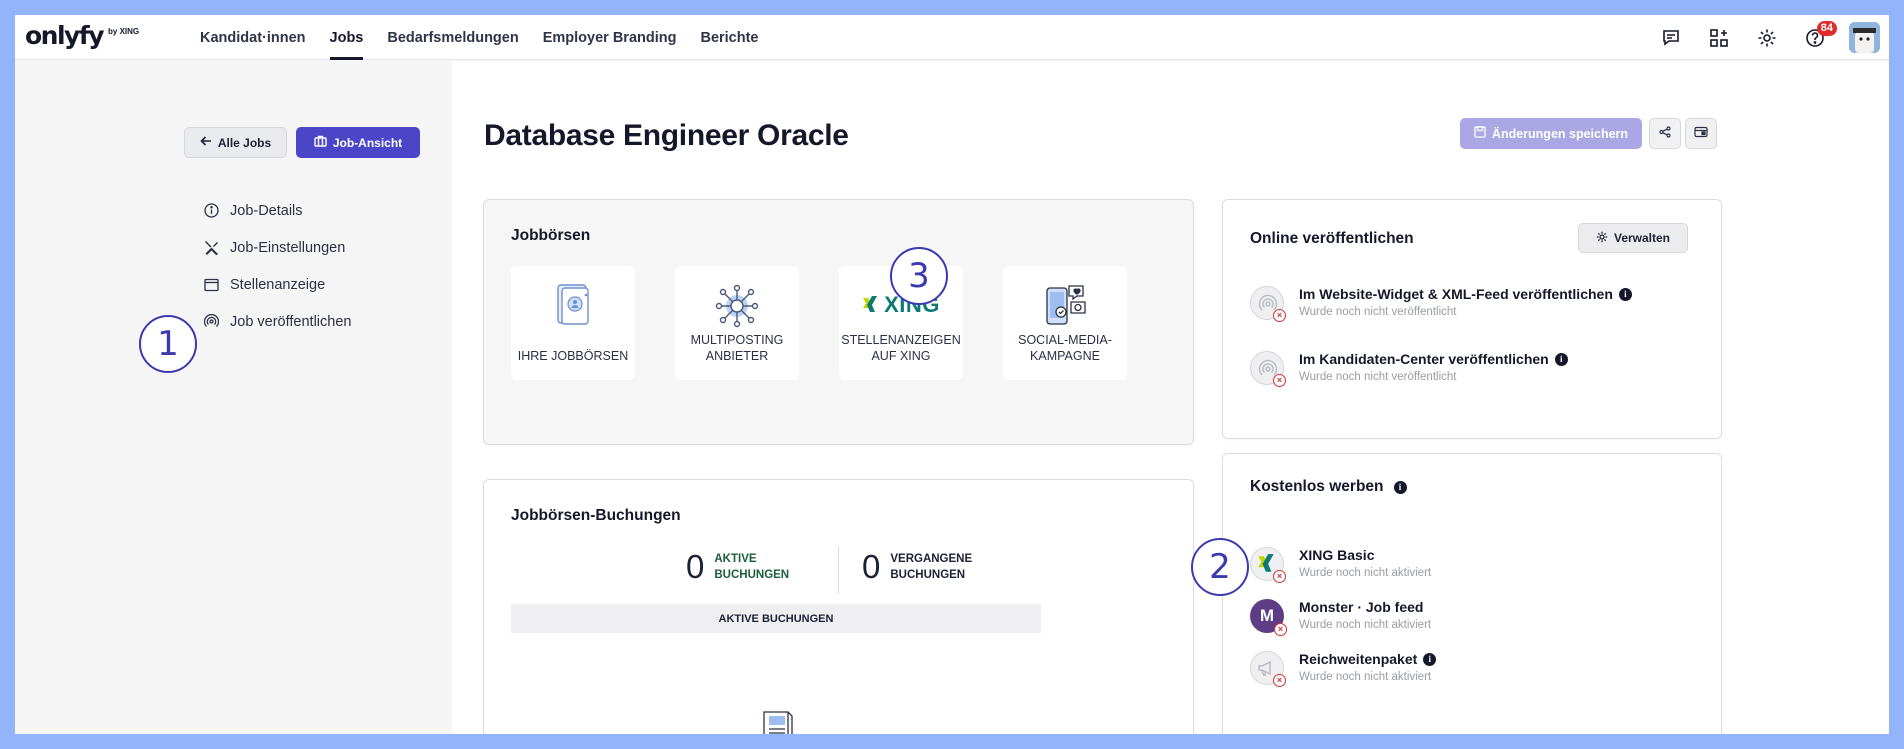  Describe the element at coordinates (206, 142) in the screenshot. I see `arrow-left-icon` at that location.